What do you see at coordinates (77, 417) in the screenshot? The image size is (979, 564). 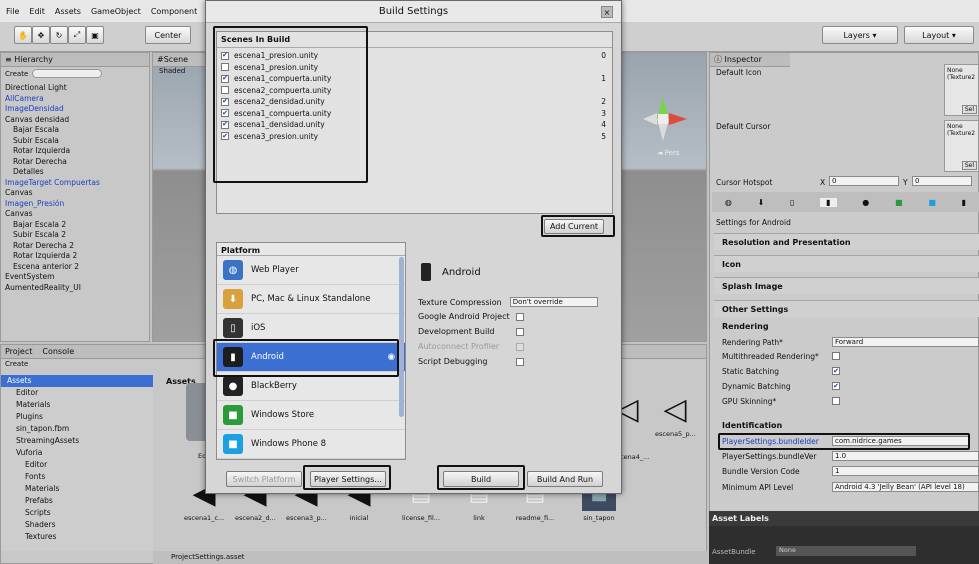 I see `project-folder: Plugins` at bounding box center [77, 417].